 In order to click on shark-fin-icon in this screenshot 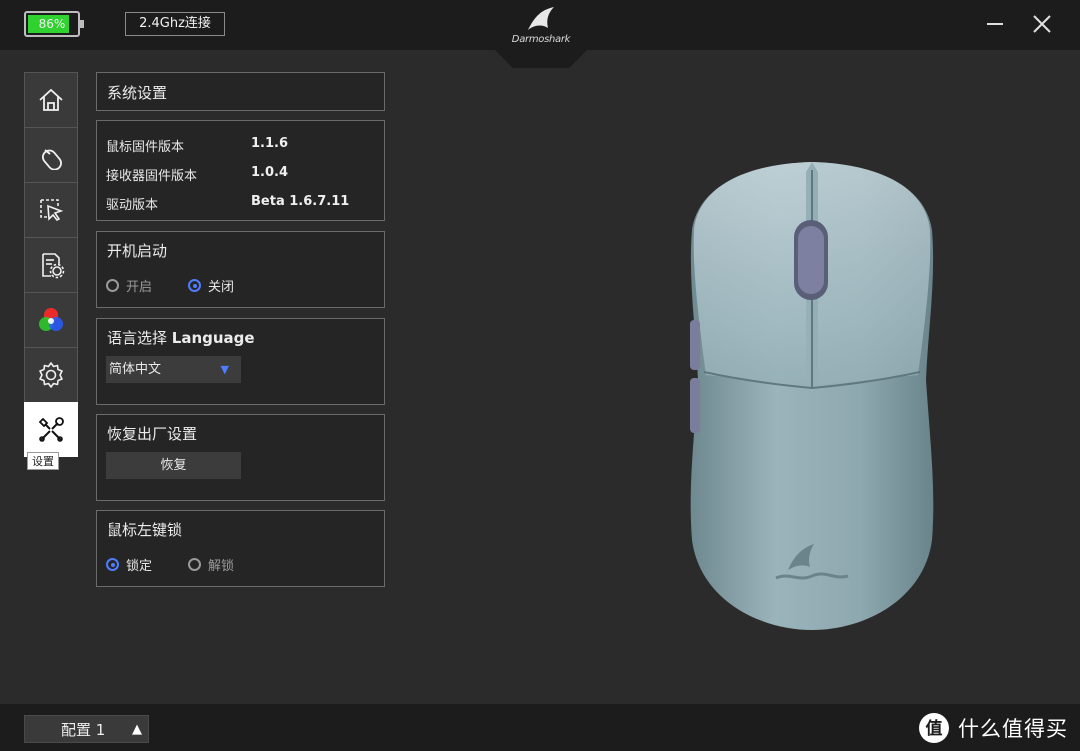, I will do `click(541, 18)`.